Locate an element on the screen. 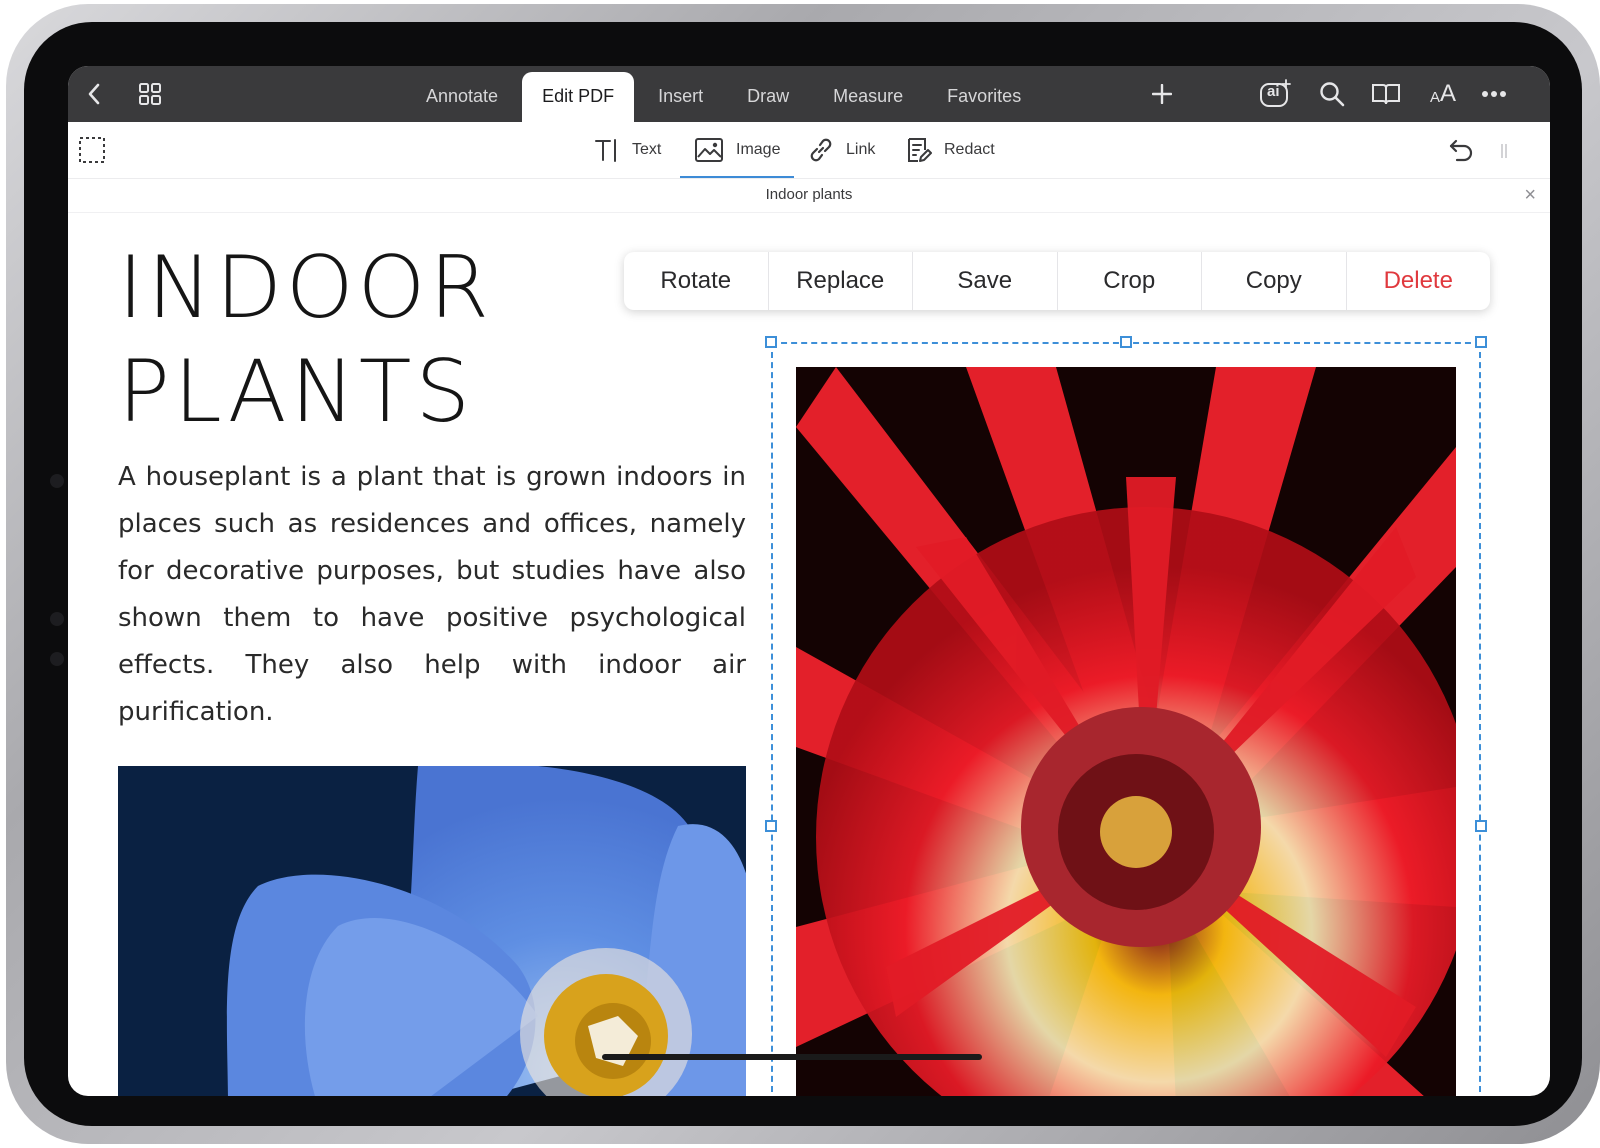 The image size is (1600, 1148). ai-label: ai is located at coordinates (1273, 91).